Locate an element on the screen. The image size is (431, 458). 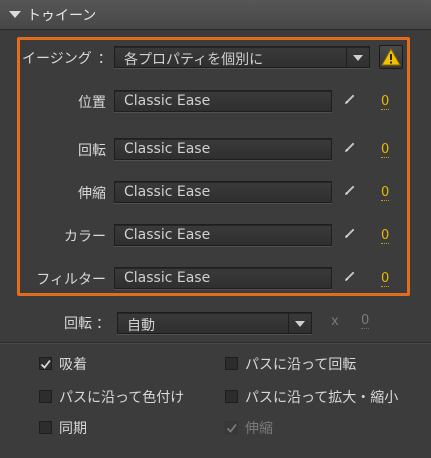
divider-highlight is located at coordinates (215, 343).